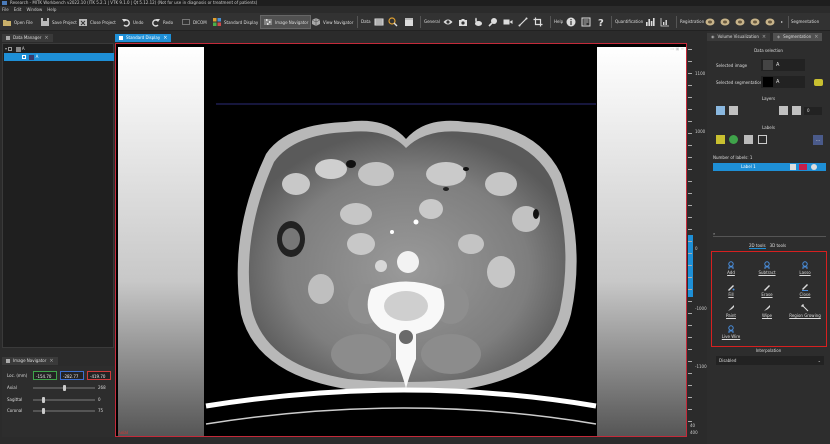 The image size is (830, 444). Describe the element at coordinates (798, 37) in the screenshot. I see `tab-segmentation: ◈ Segmentation ×` at that location.